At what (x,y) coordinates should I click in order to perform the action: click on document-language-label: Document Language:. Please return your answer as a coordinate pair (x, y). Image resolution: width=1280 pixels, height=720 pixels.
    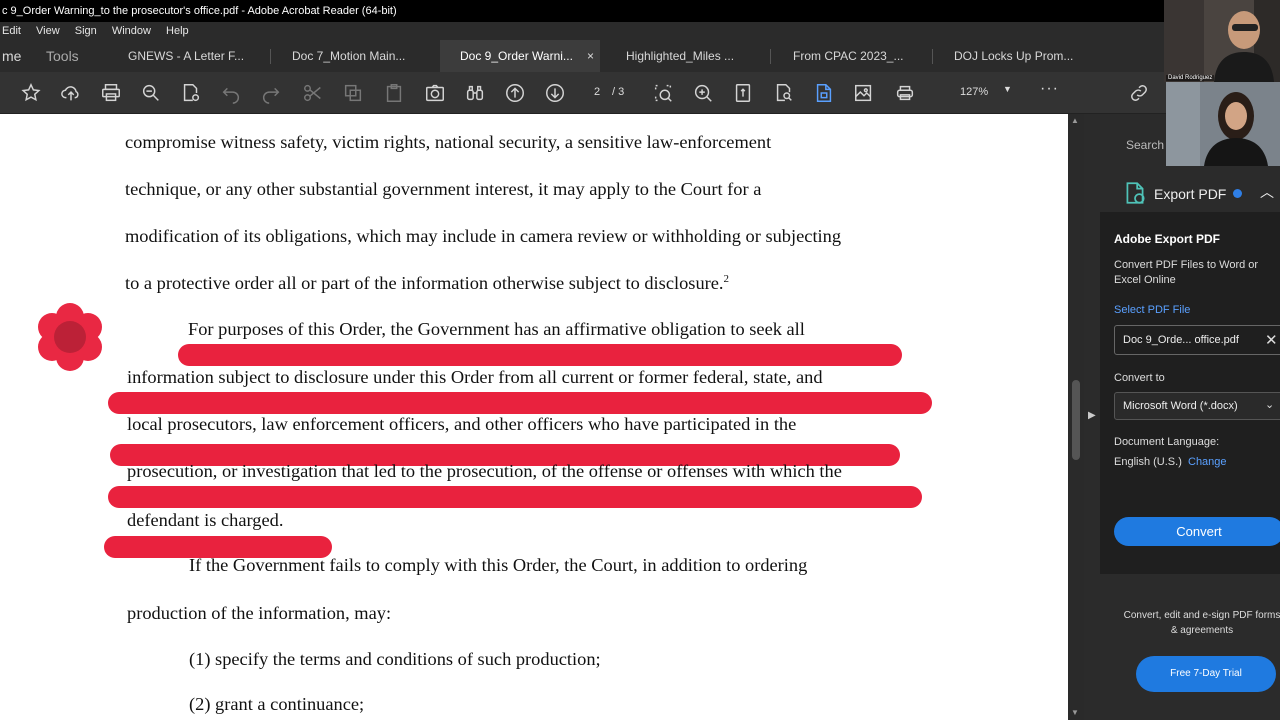
    Looking at the image, I should click on (1167, 442).